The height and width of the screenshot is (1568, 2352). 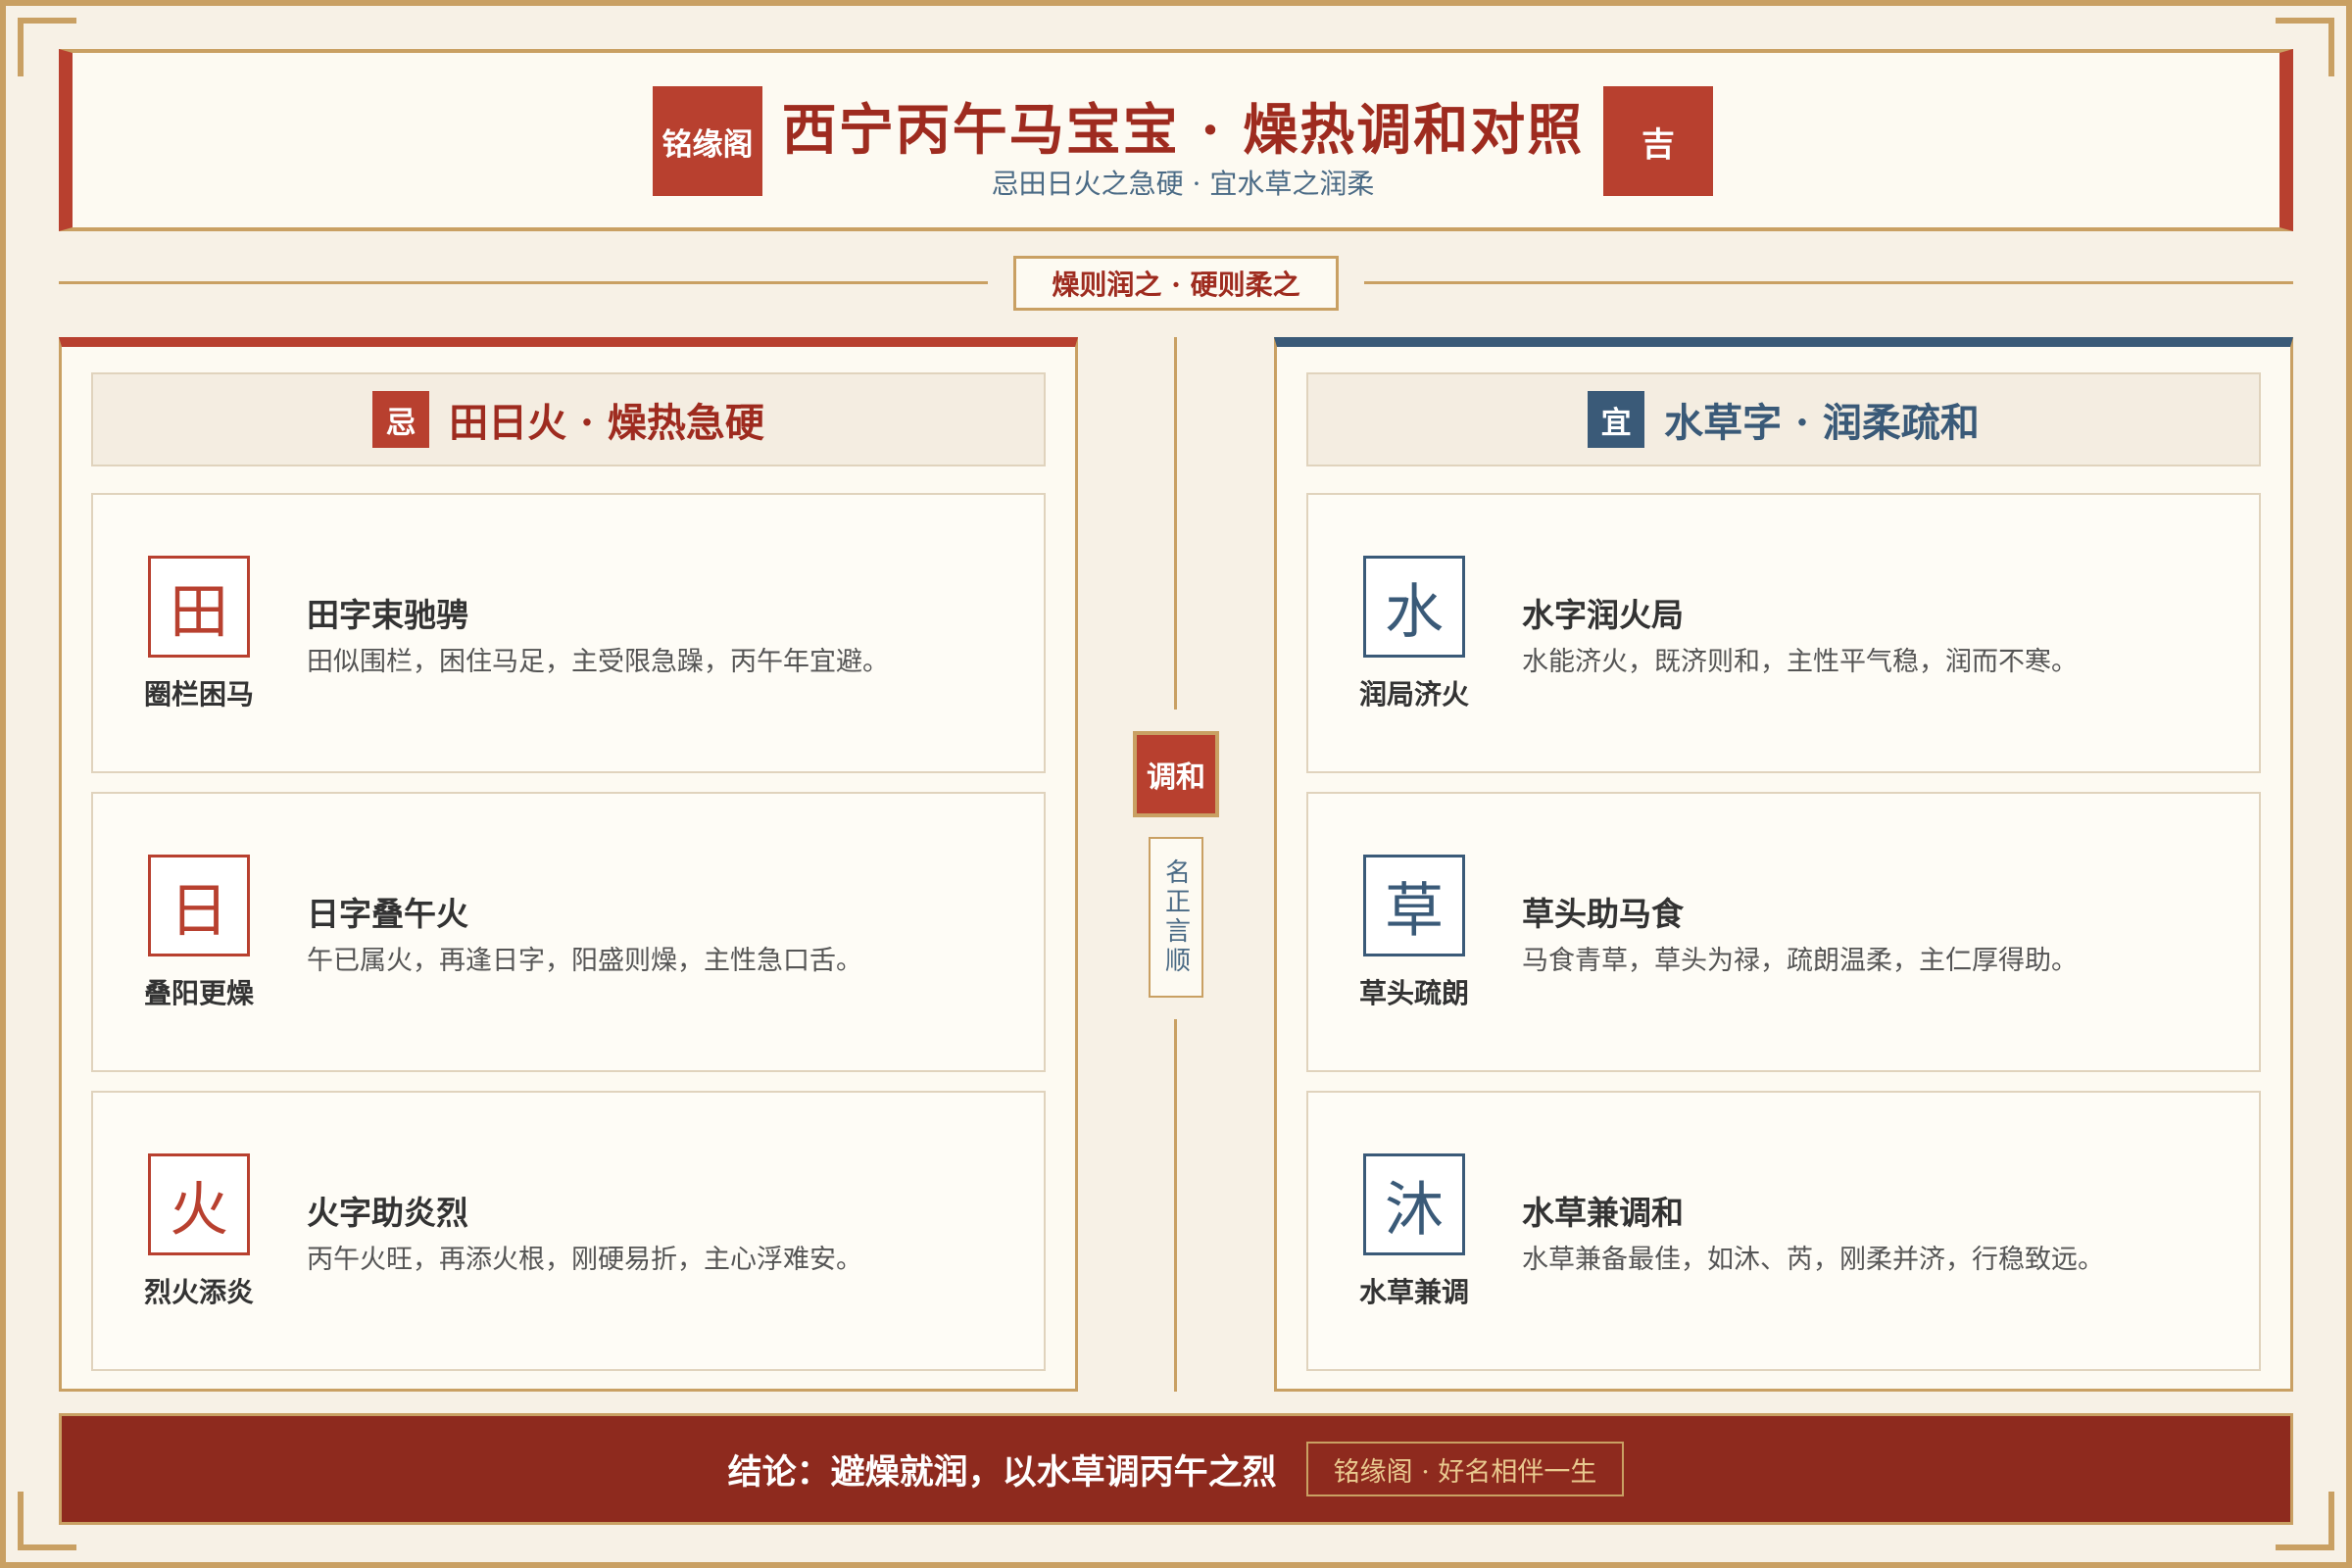 What do you see at coordinates (1176, 283) in the screenshot?
I see `divider-label: 燥则润之 · 硬则柔之` at bounding box center [1176, 283].